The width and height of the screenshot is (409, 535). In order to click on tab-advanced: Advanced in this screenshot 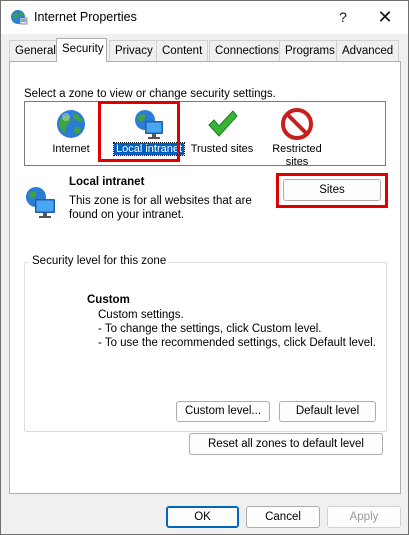, I will do `click(368, 50)`.